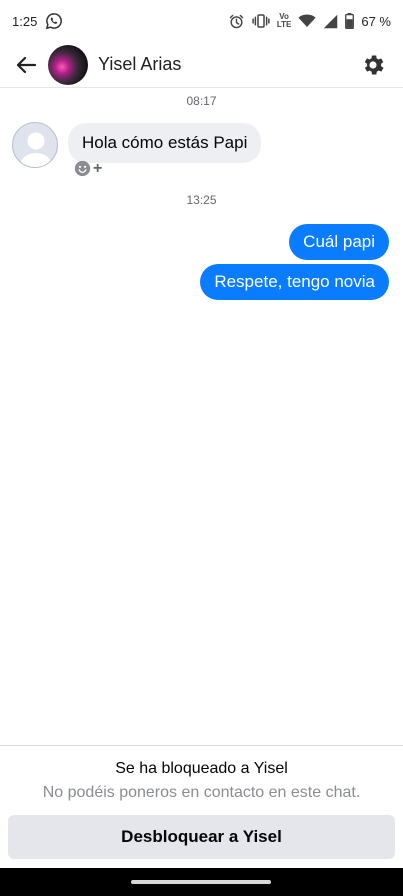 This screenshot has height=896, width=403. Describe the element at coordinates (201, 837) in the screenshot. I see `unblock-button: Desbloquear a Yisel` at that location.